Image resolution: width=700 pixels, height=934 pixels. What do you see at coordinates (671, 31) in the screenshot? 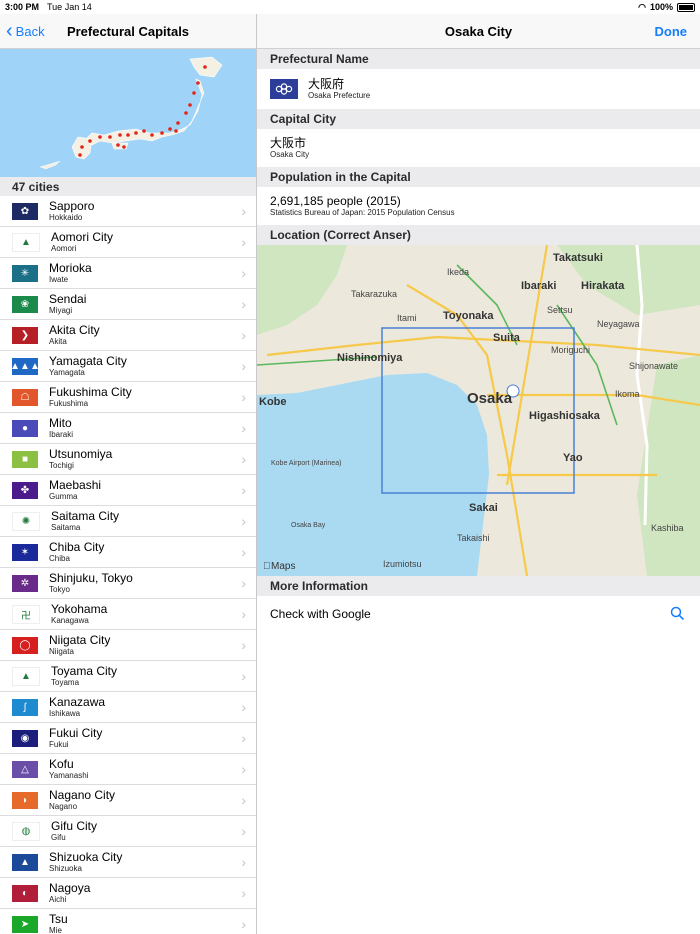
I see `done-button: Done` at bounding box center [671, 31].